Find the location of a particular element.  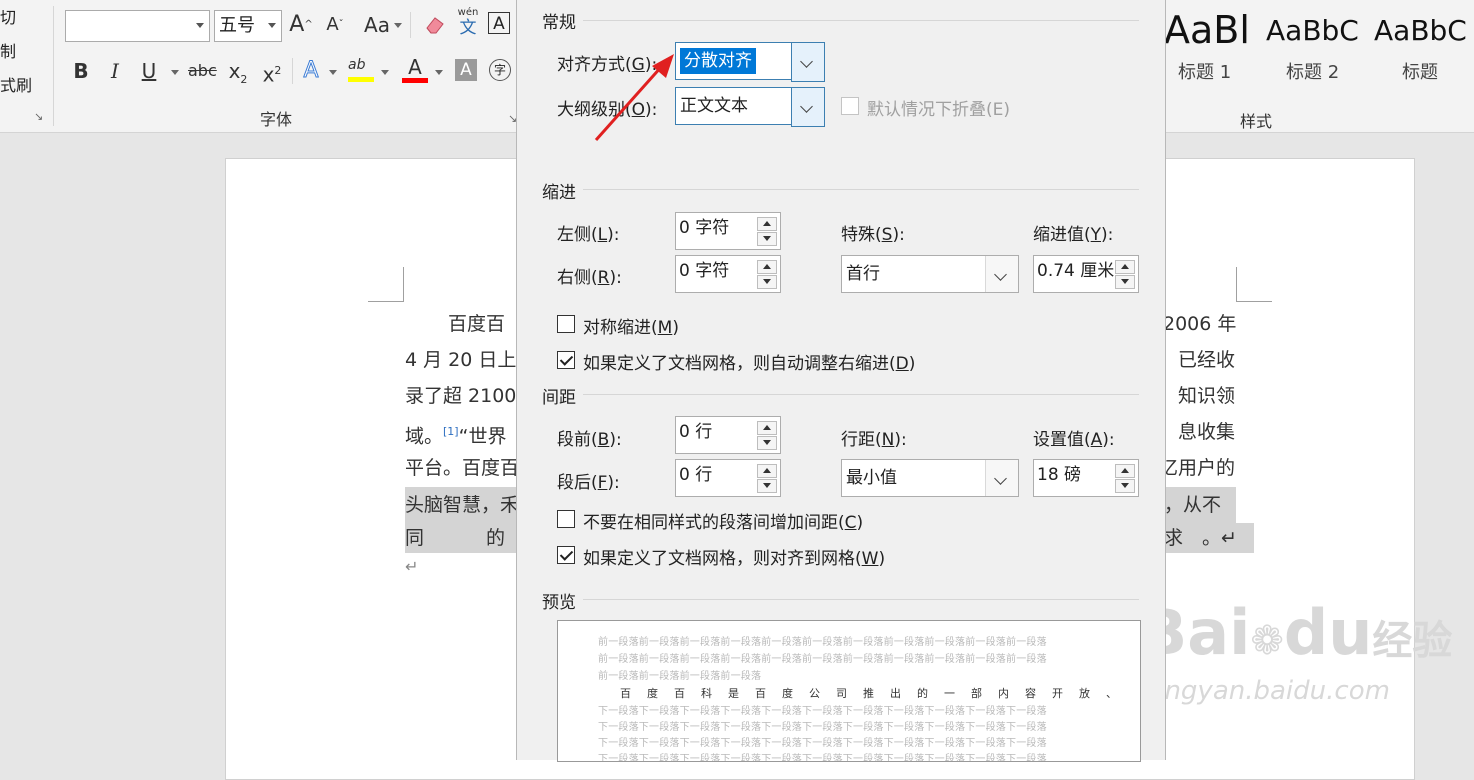

copy-button: 制 is located at coordinates (8, 50).